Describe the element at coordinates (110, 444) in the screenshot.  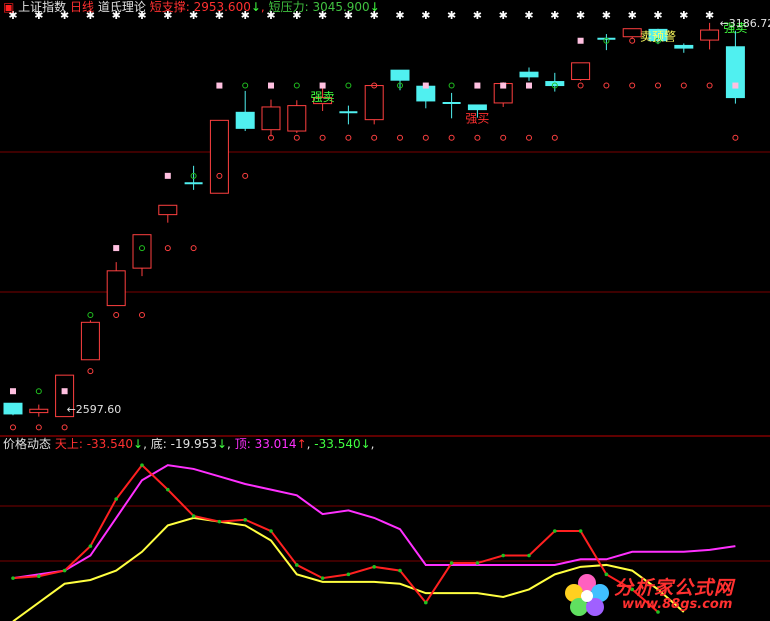
I see `tian-value: -33.540` at that location.